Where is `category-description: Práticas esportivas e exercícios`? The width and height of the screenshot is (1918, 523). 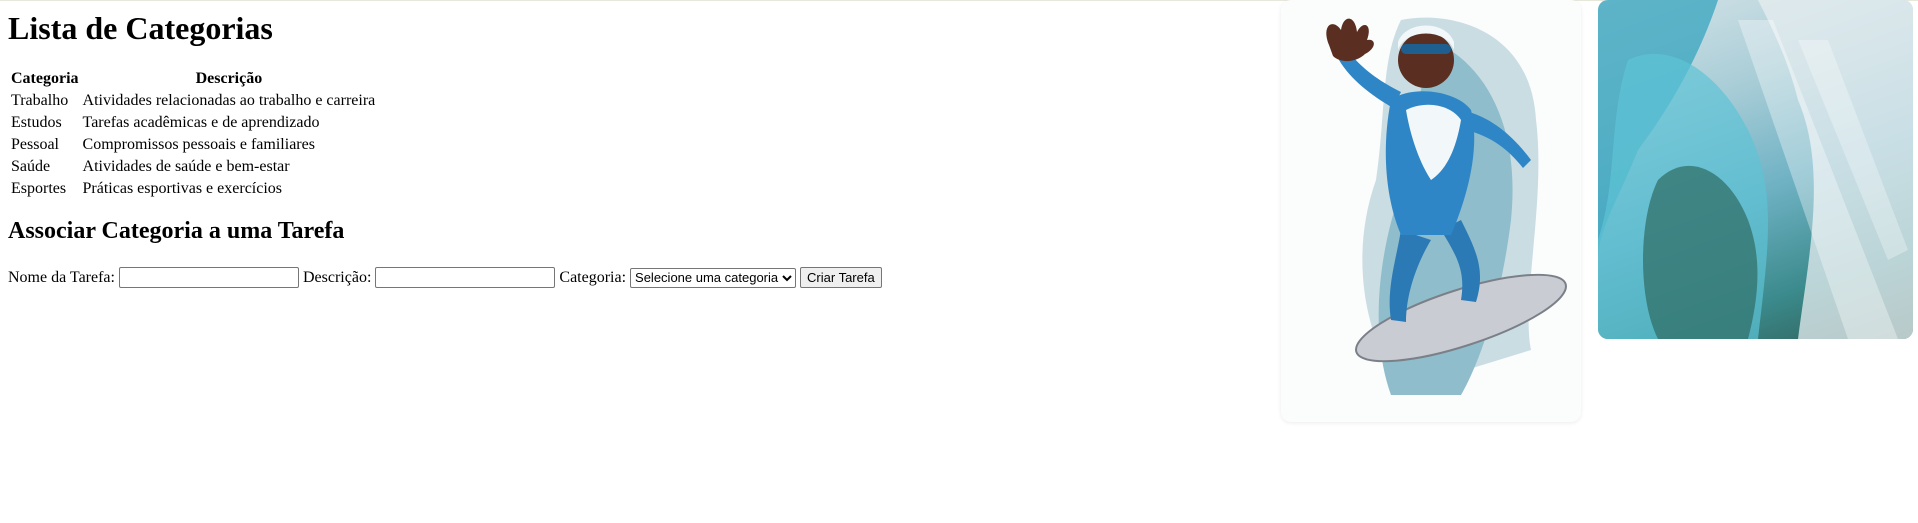 category-description: Práticas esportivas e exercícios is located at coordinates (182, 188).